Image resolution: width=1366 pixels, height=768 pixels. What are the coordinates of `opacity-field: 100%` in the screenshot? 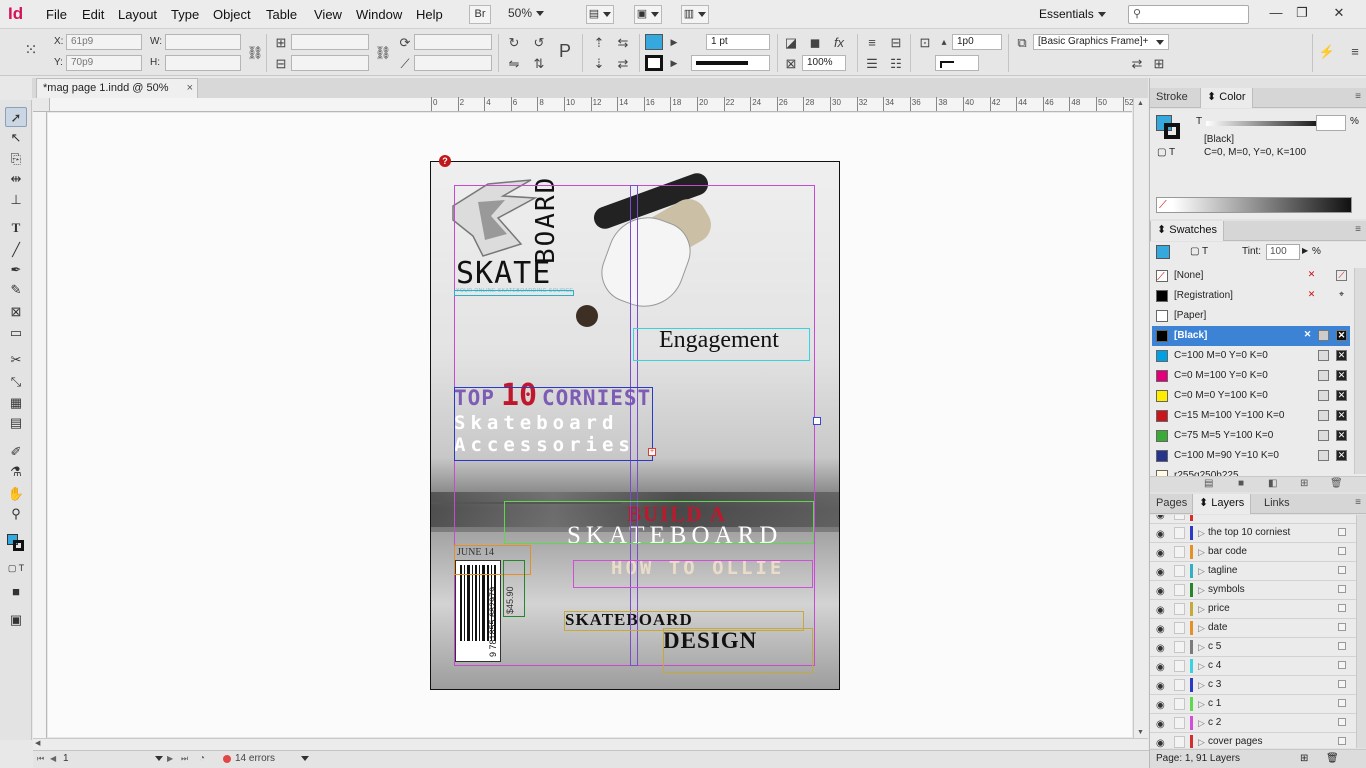 It's located at (824, 63).